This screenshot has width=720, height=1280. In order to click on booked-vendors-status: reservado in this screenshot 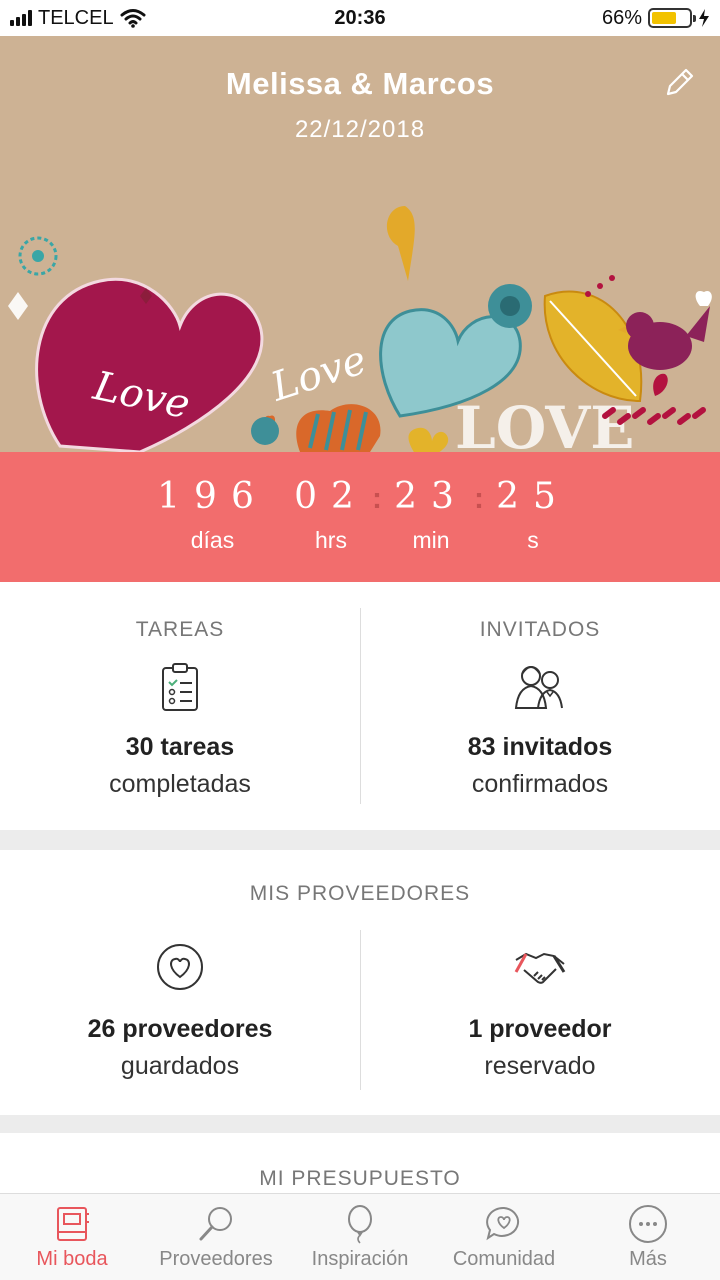, I will do `click(540, 1066)`.